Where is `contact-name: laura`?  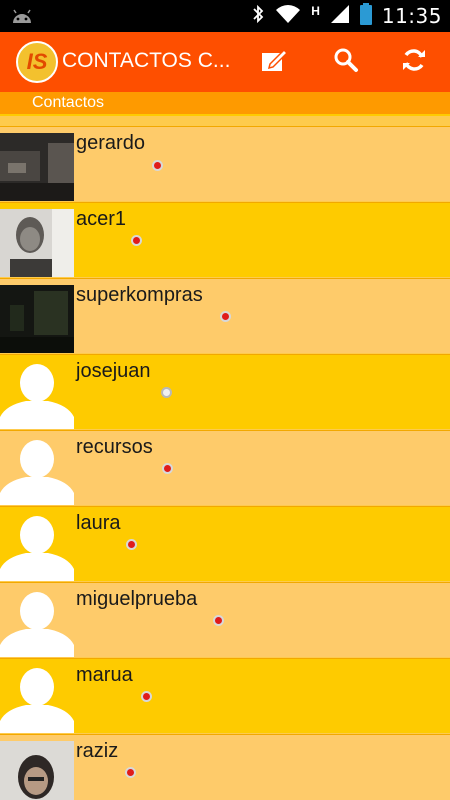
contact-name: laura is located at coordinates (98, 523).